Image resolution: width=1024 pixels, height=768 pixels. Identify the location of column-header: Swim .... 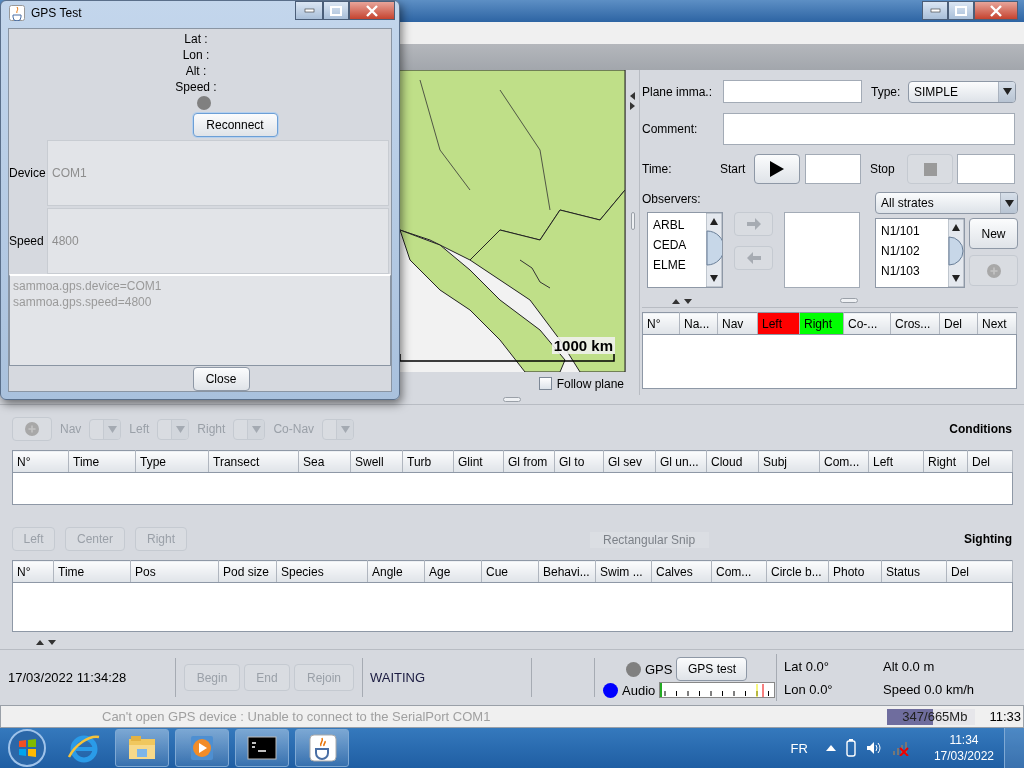
(623, 571).